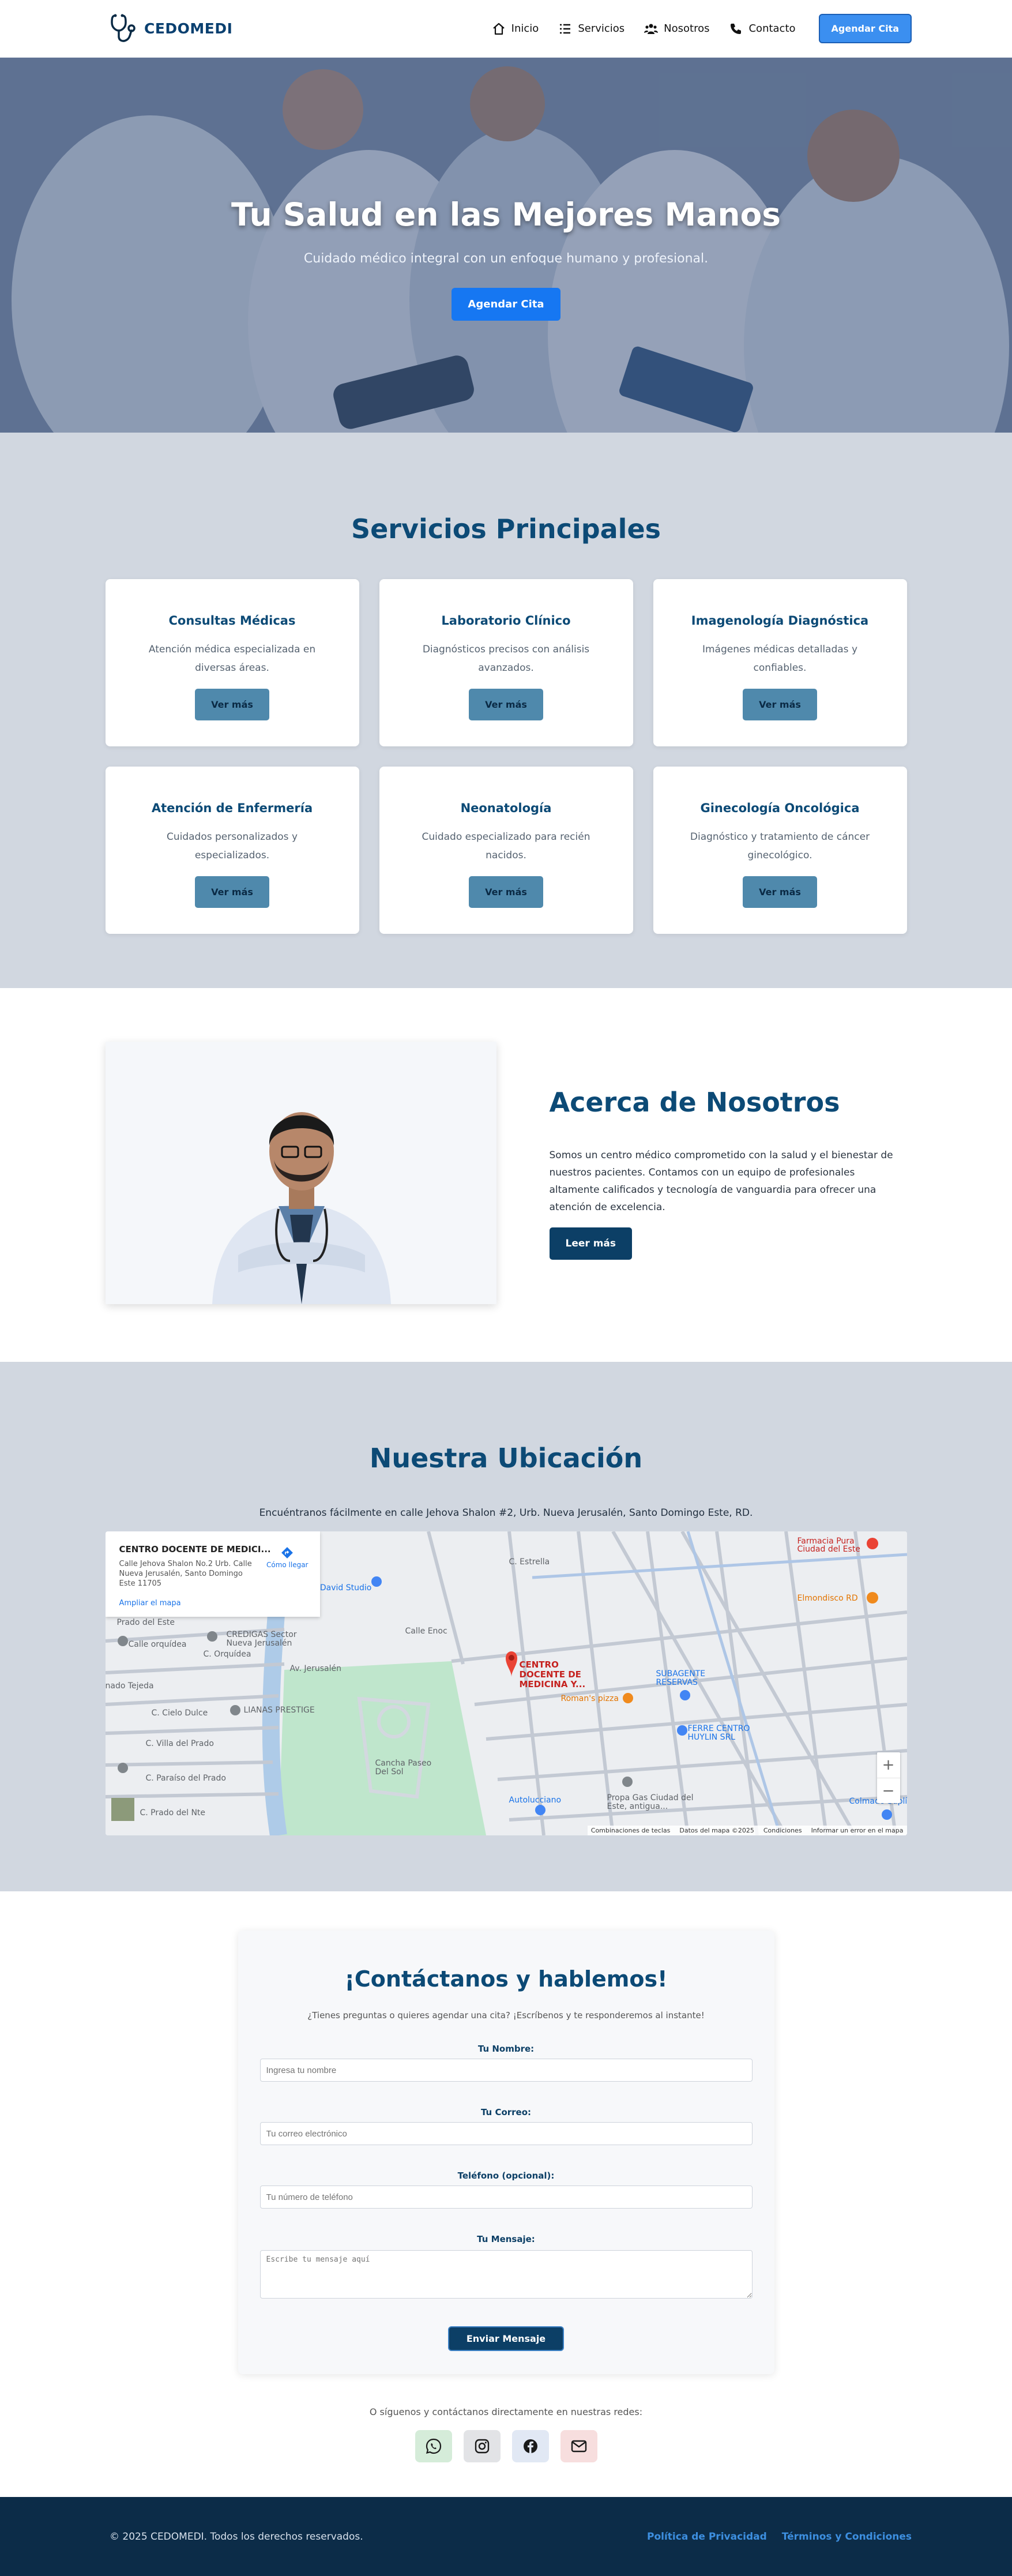 This screenshot has width=1012, height=2576. What do you see at coordinates (158, 1644) in the screenshot?
I see `map-place-label: Calle orquídea` at bounding box center [158, 1644].